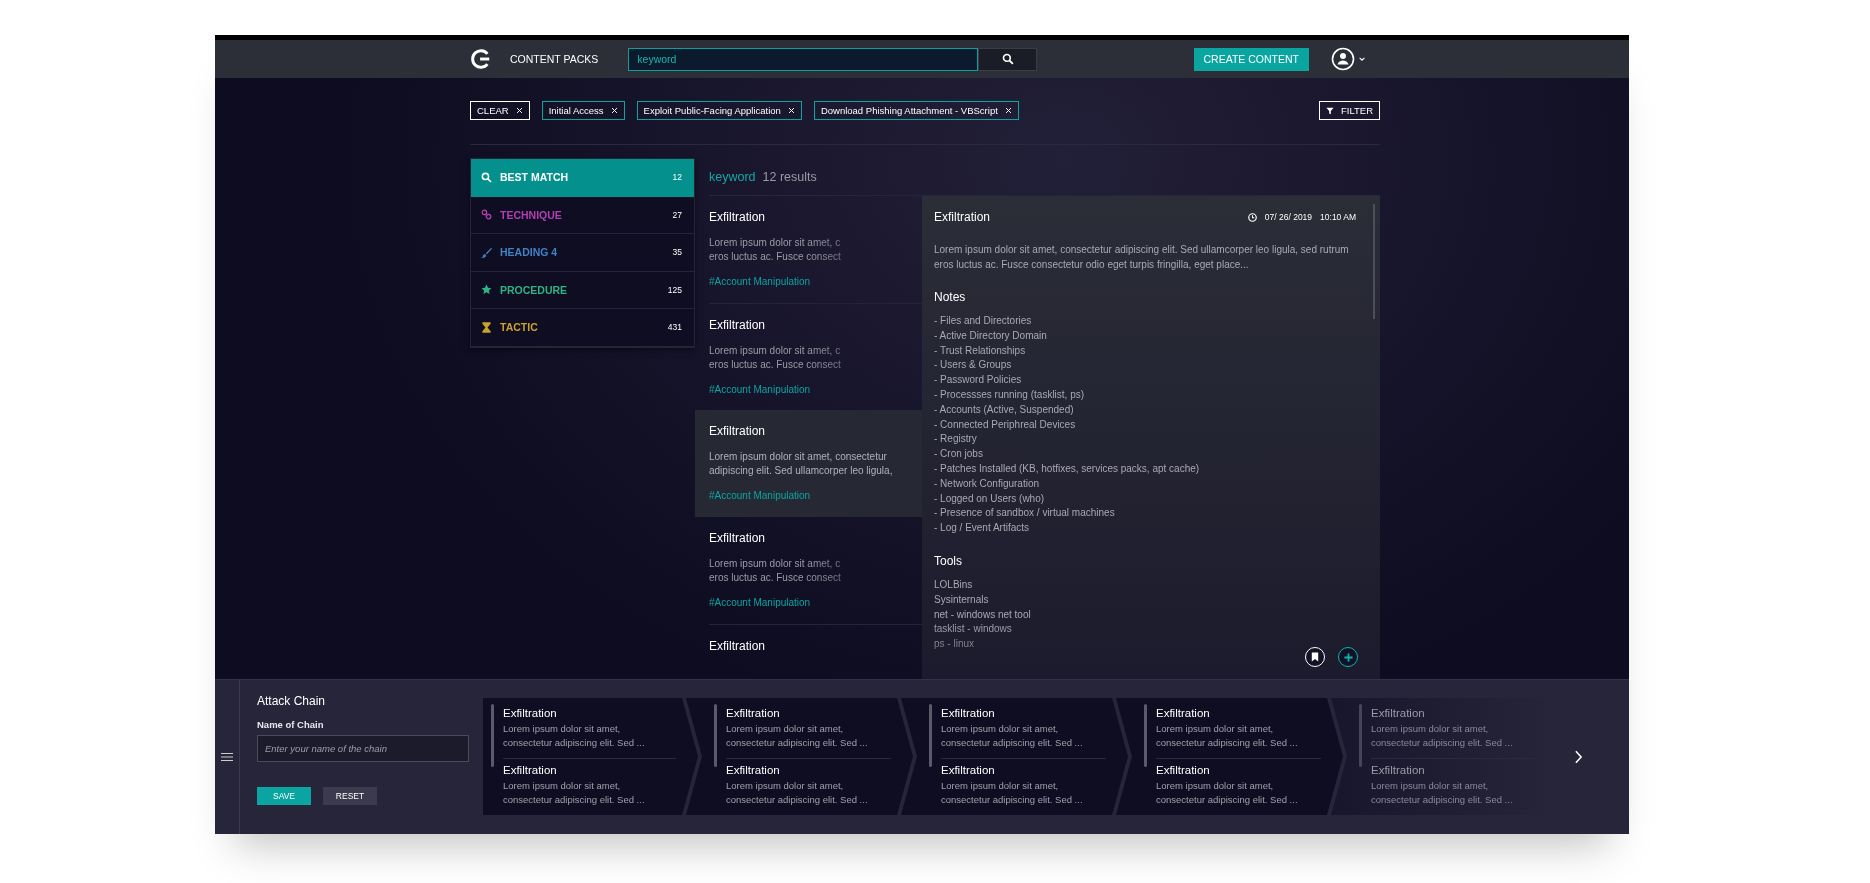  Describe the element at coordinates (990, 498) in the screenshot. I see `note-item: - Logged on Users (who)` at that location.